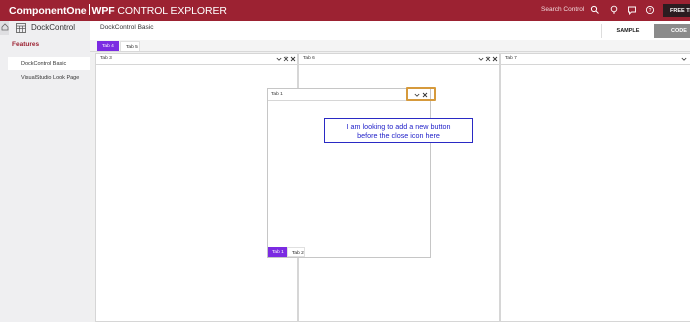  What do you see at coordinates (632, 10) in the screenshot?
I see `chat-icon` at bounding box center [632, 10].